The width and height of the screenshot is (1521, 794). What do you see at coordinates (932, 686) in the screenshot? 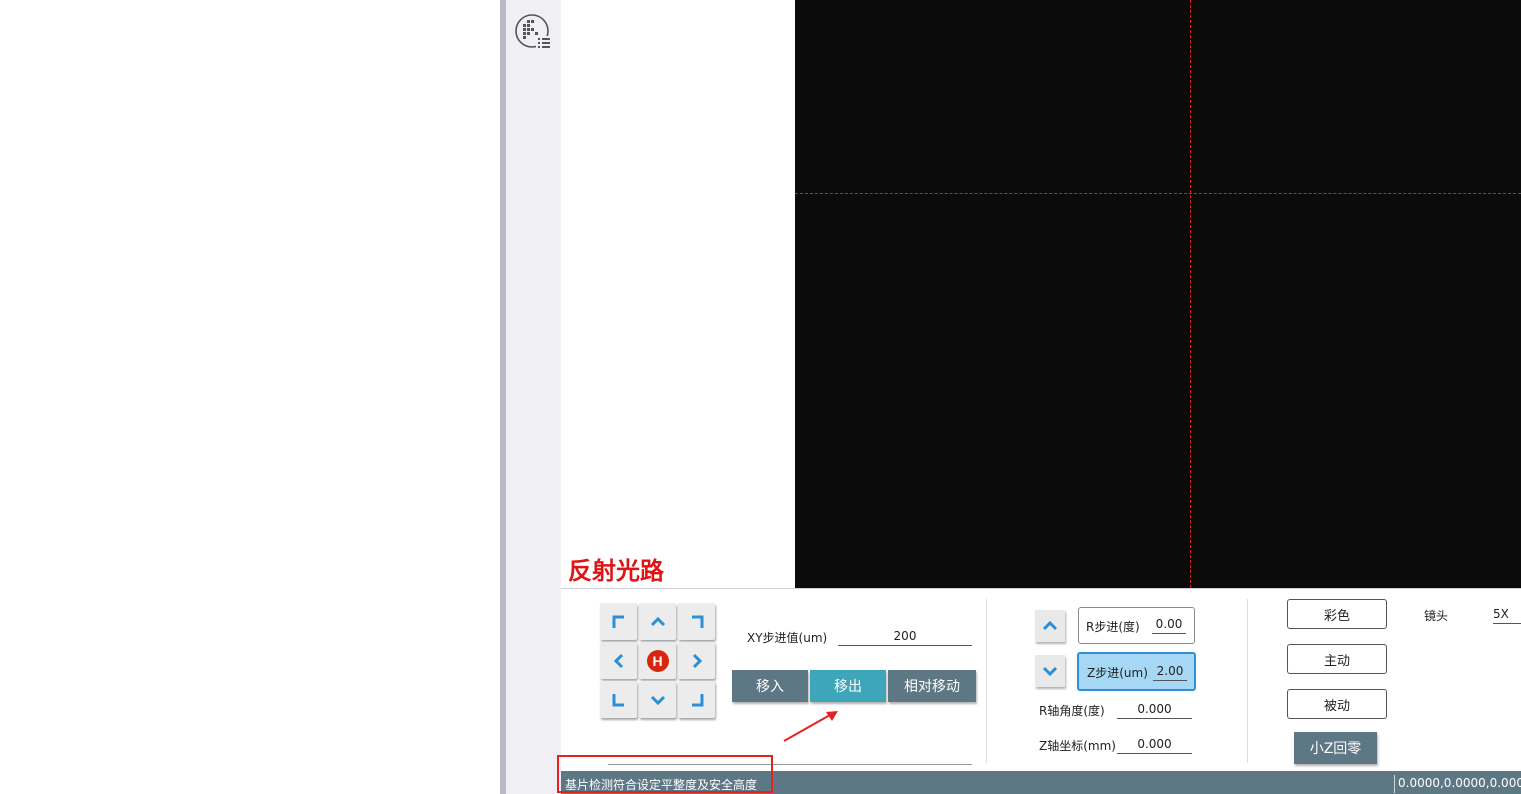
I see `relative-move-button: 相对移动` at bounding box center [932, 686].